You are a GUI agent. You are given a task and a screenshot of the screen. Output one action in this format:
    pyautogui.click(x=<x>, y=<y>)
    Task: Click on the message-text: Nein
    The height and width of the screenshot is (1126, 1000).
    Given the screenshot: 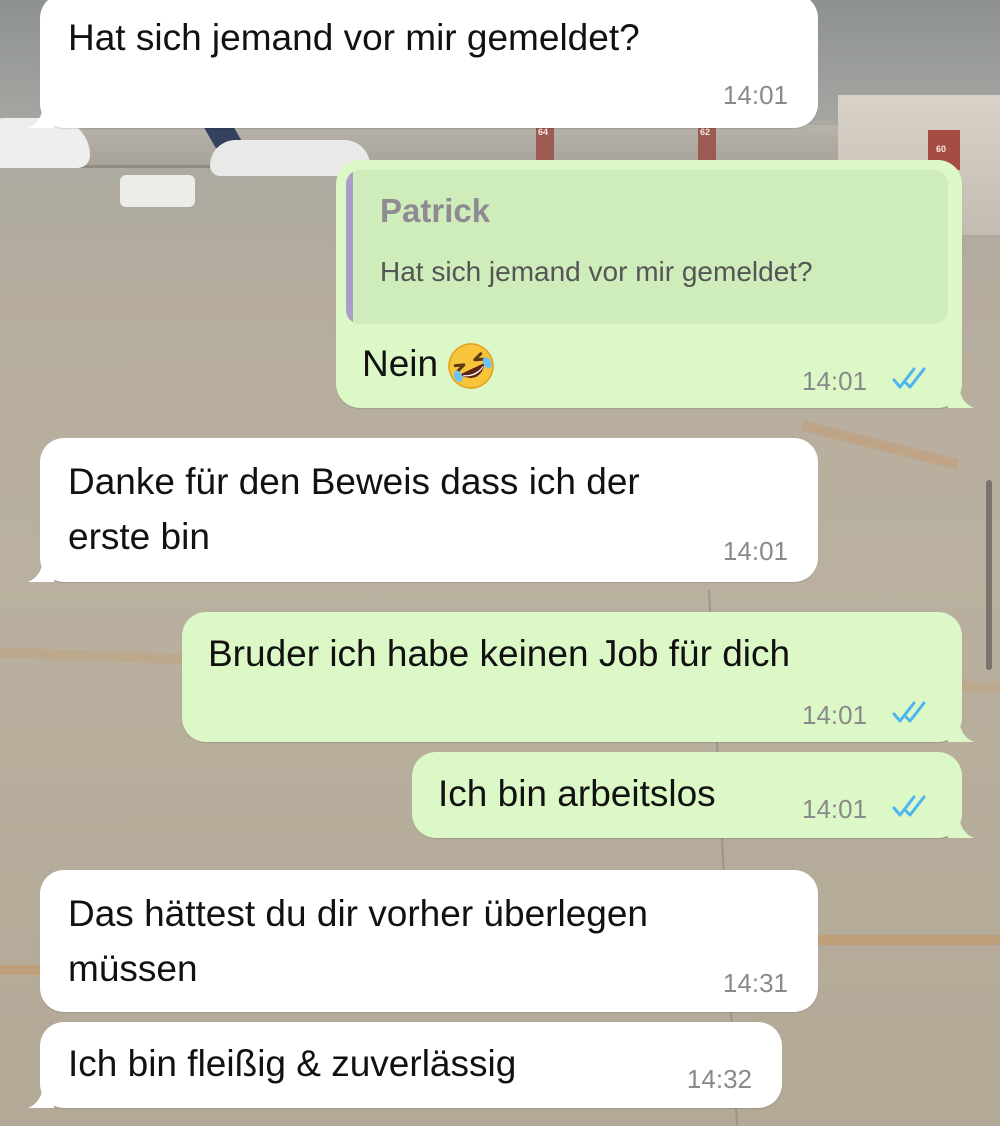 What is the action you would take?
    pyautogui.click(x=429, y=363)
    